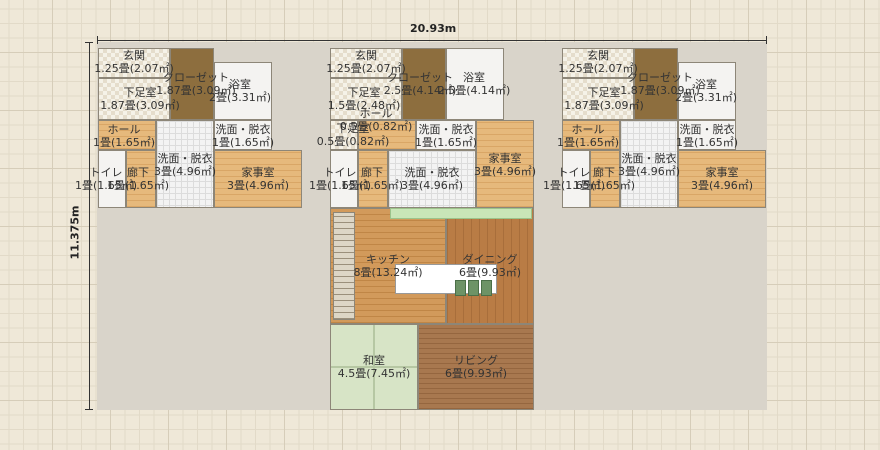 Image resolution: width=880 pixels, height=450 pixels. I want to click on room-label-u2-wash1: 洗面・脱衣 1畳(1.65㎡), so click(446, 136).